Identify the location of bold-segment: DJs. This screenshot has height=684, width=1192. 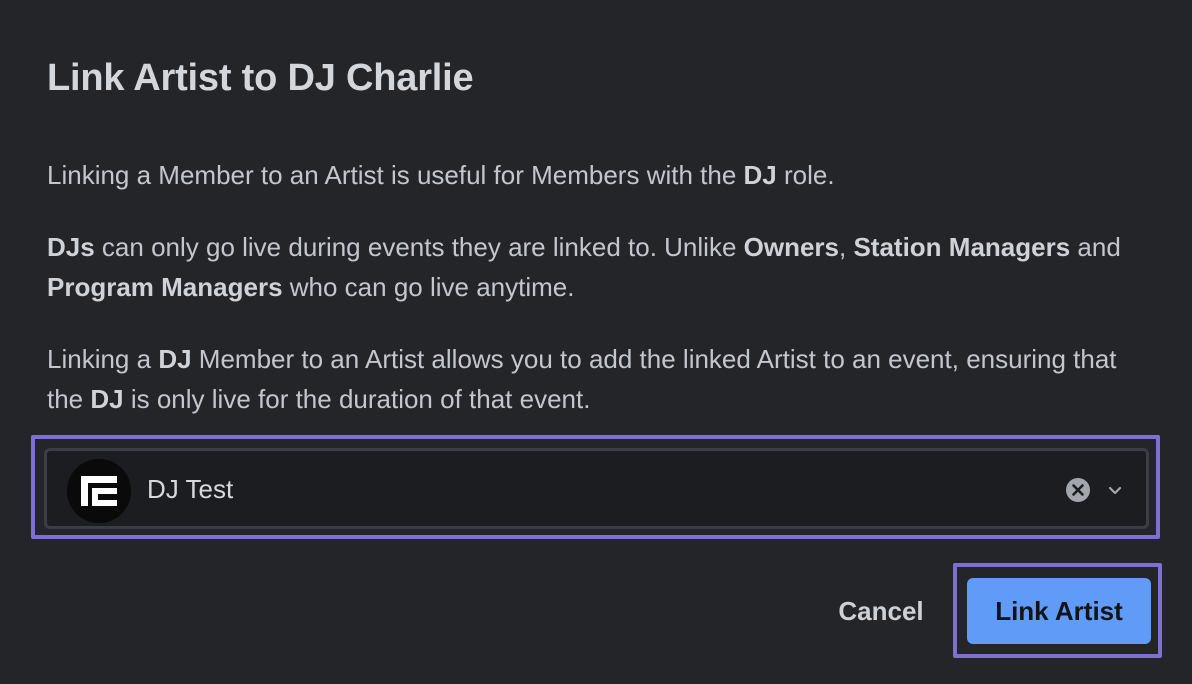
(71, 247).